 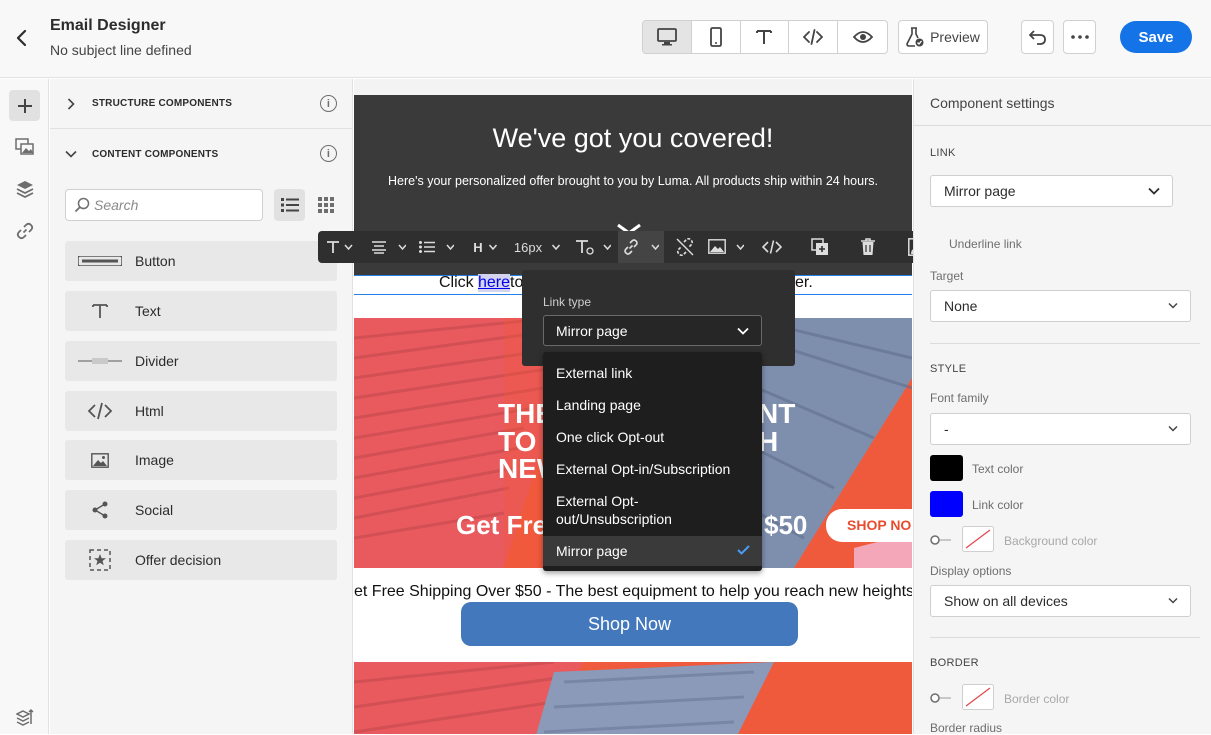 I want to click on menu-item-one-click-opt-out: One click Opt-out, so click(x=652, y=437).